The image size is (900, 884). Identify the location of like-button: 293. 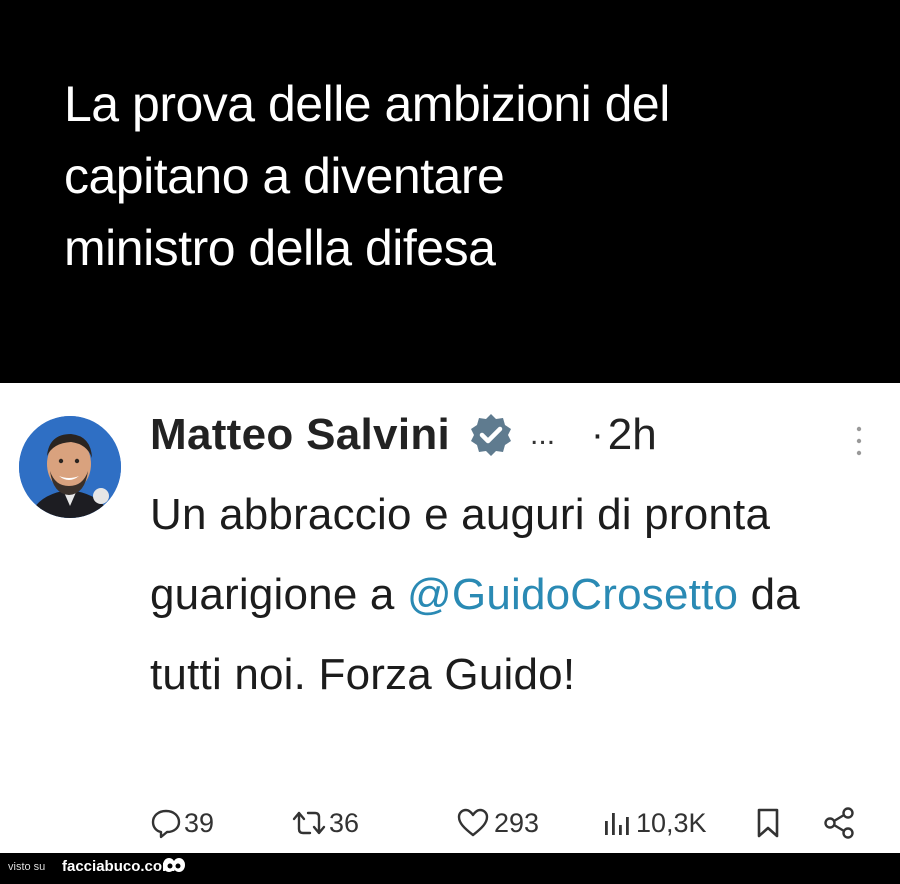
(497, 823).